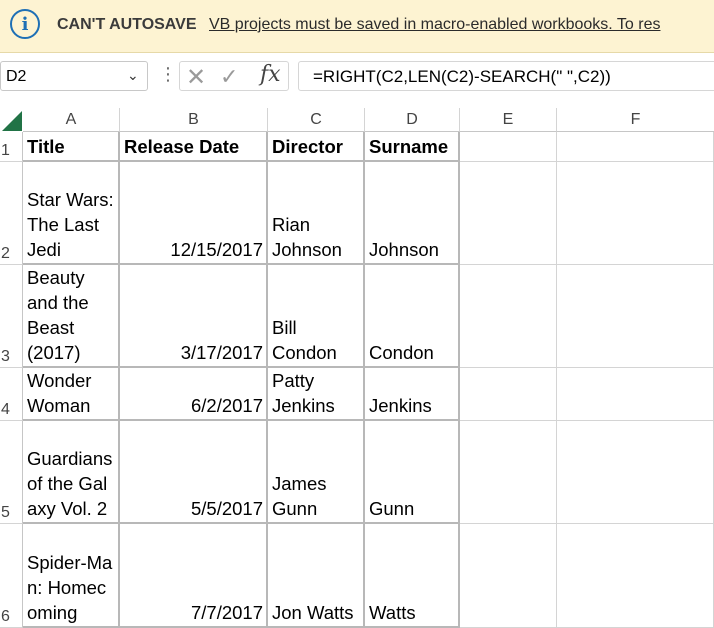 This screenshot has width=714, height=628. Describe the element at coordinates (316, 394) in the screenshot. I see `cell-c4: Patty Jenkins` at that location.